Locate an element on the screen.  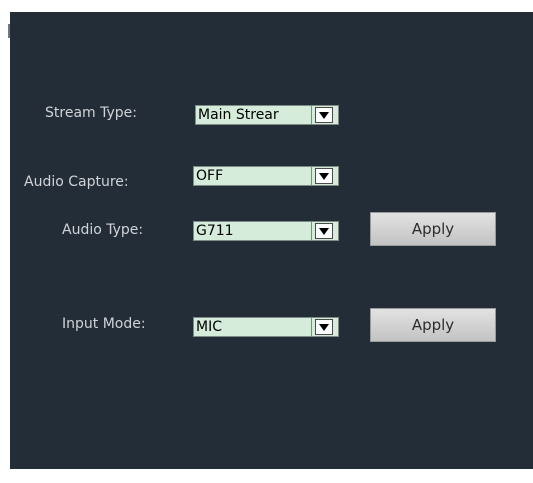
audio-type-label: Audio Type: is located at coordinates (103, 230).